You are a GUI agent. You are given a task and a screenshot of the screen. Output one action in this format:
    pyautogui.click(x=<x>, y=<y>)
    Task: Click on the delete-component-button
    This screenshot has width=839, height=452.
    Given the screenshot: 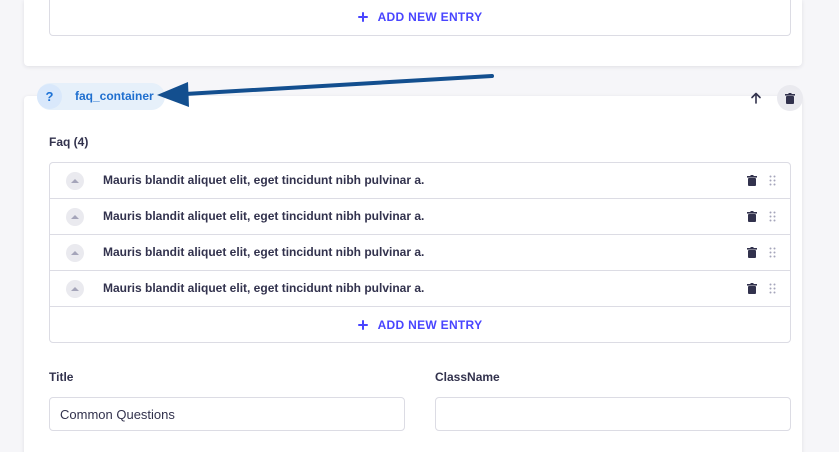 What is the action you would take?
    pyautogui.click(x=790, y=98)
    